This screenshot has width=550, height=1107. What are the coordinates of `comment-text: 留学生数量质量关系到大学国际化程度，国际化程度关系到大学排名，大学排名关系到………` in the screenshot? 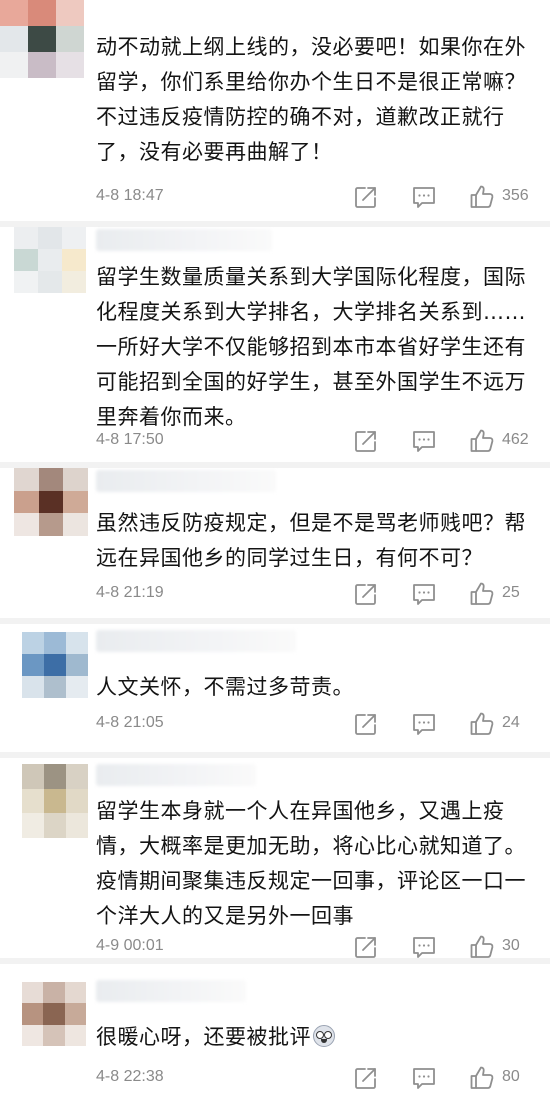 It's located at (311, 347).